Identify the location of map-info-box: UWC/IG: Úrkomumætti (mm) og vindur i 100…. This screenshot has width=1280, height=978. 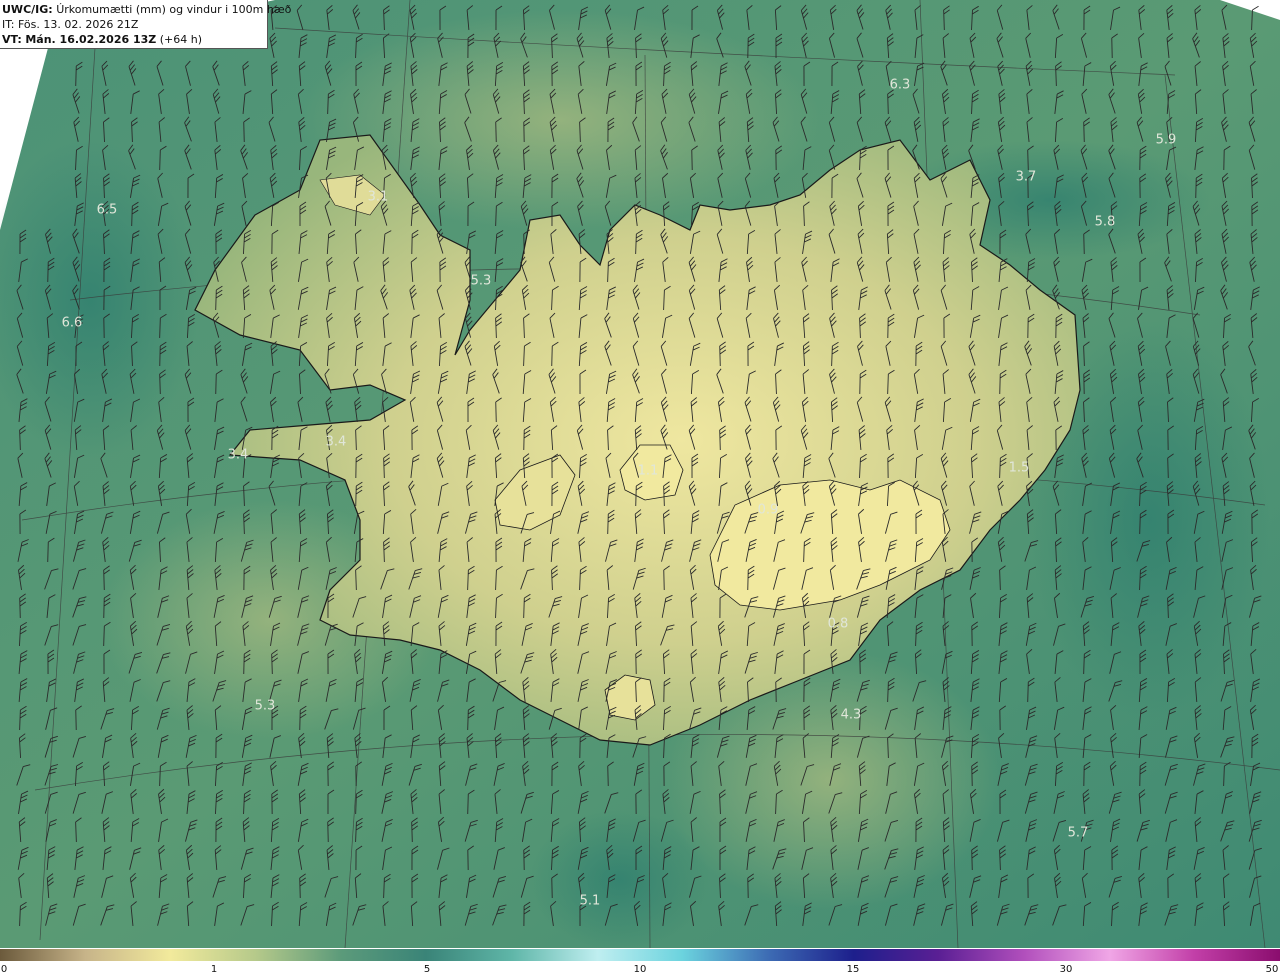
(145, 24).